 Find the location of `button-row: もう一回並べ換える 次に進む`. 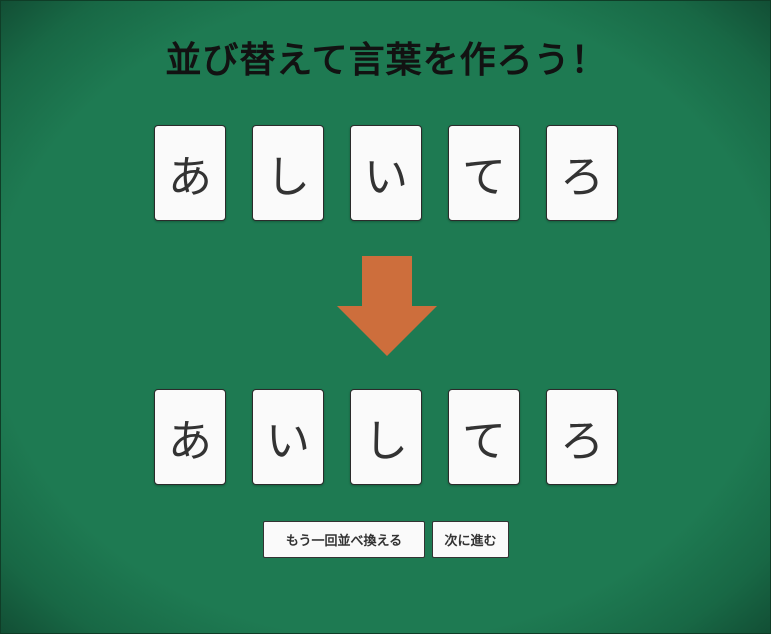

button-row: もう一回並べ換える 次に進む is located at coordinates (386, 540).